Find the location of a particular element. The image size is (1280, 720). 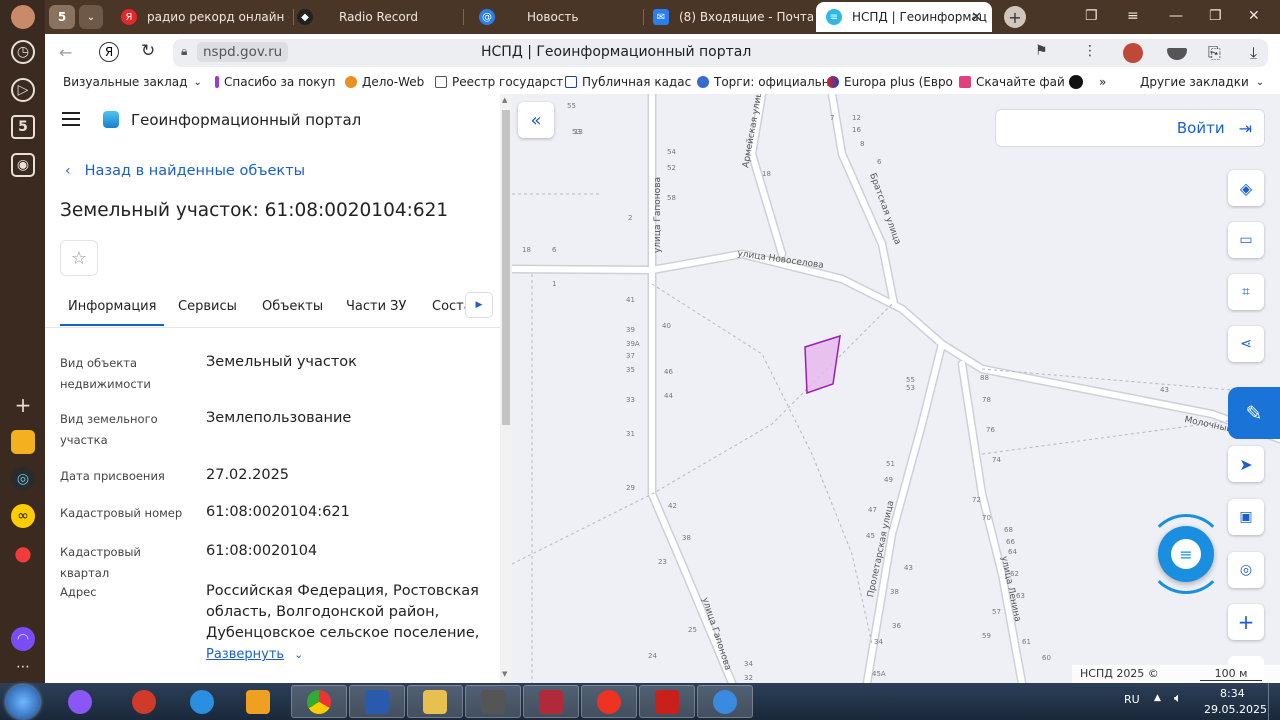

more-dots-icon: ⋯ is located at coordinates (23, 667).